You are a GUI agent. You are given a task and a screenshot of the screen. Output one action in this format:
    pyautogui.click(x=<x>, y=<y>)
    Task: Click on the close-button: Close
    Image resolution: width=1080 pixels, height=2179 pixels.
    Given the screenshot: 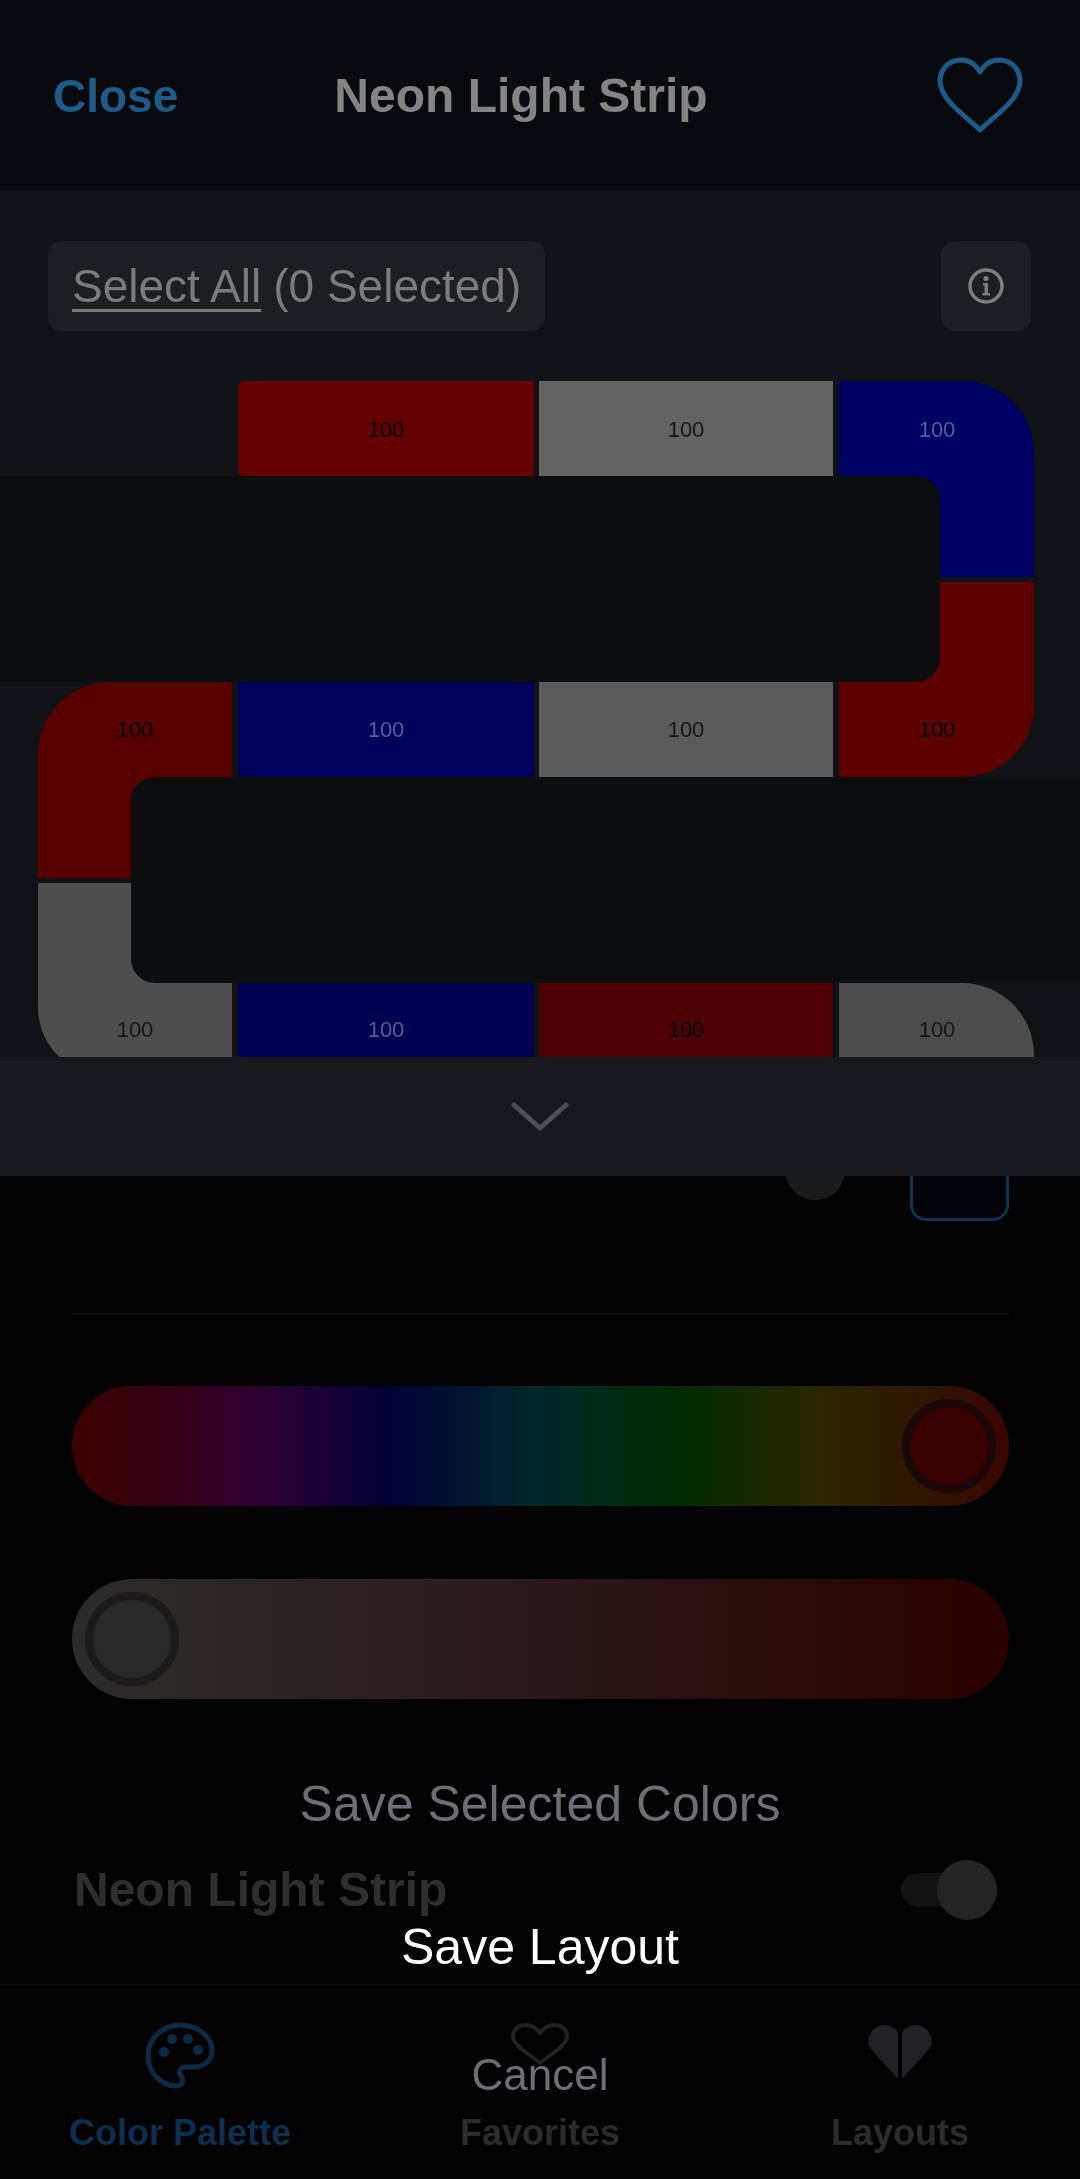 What is the action you would take?
    pyautogui.click(x=116, y=95)
    